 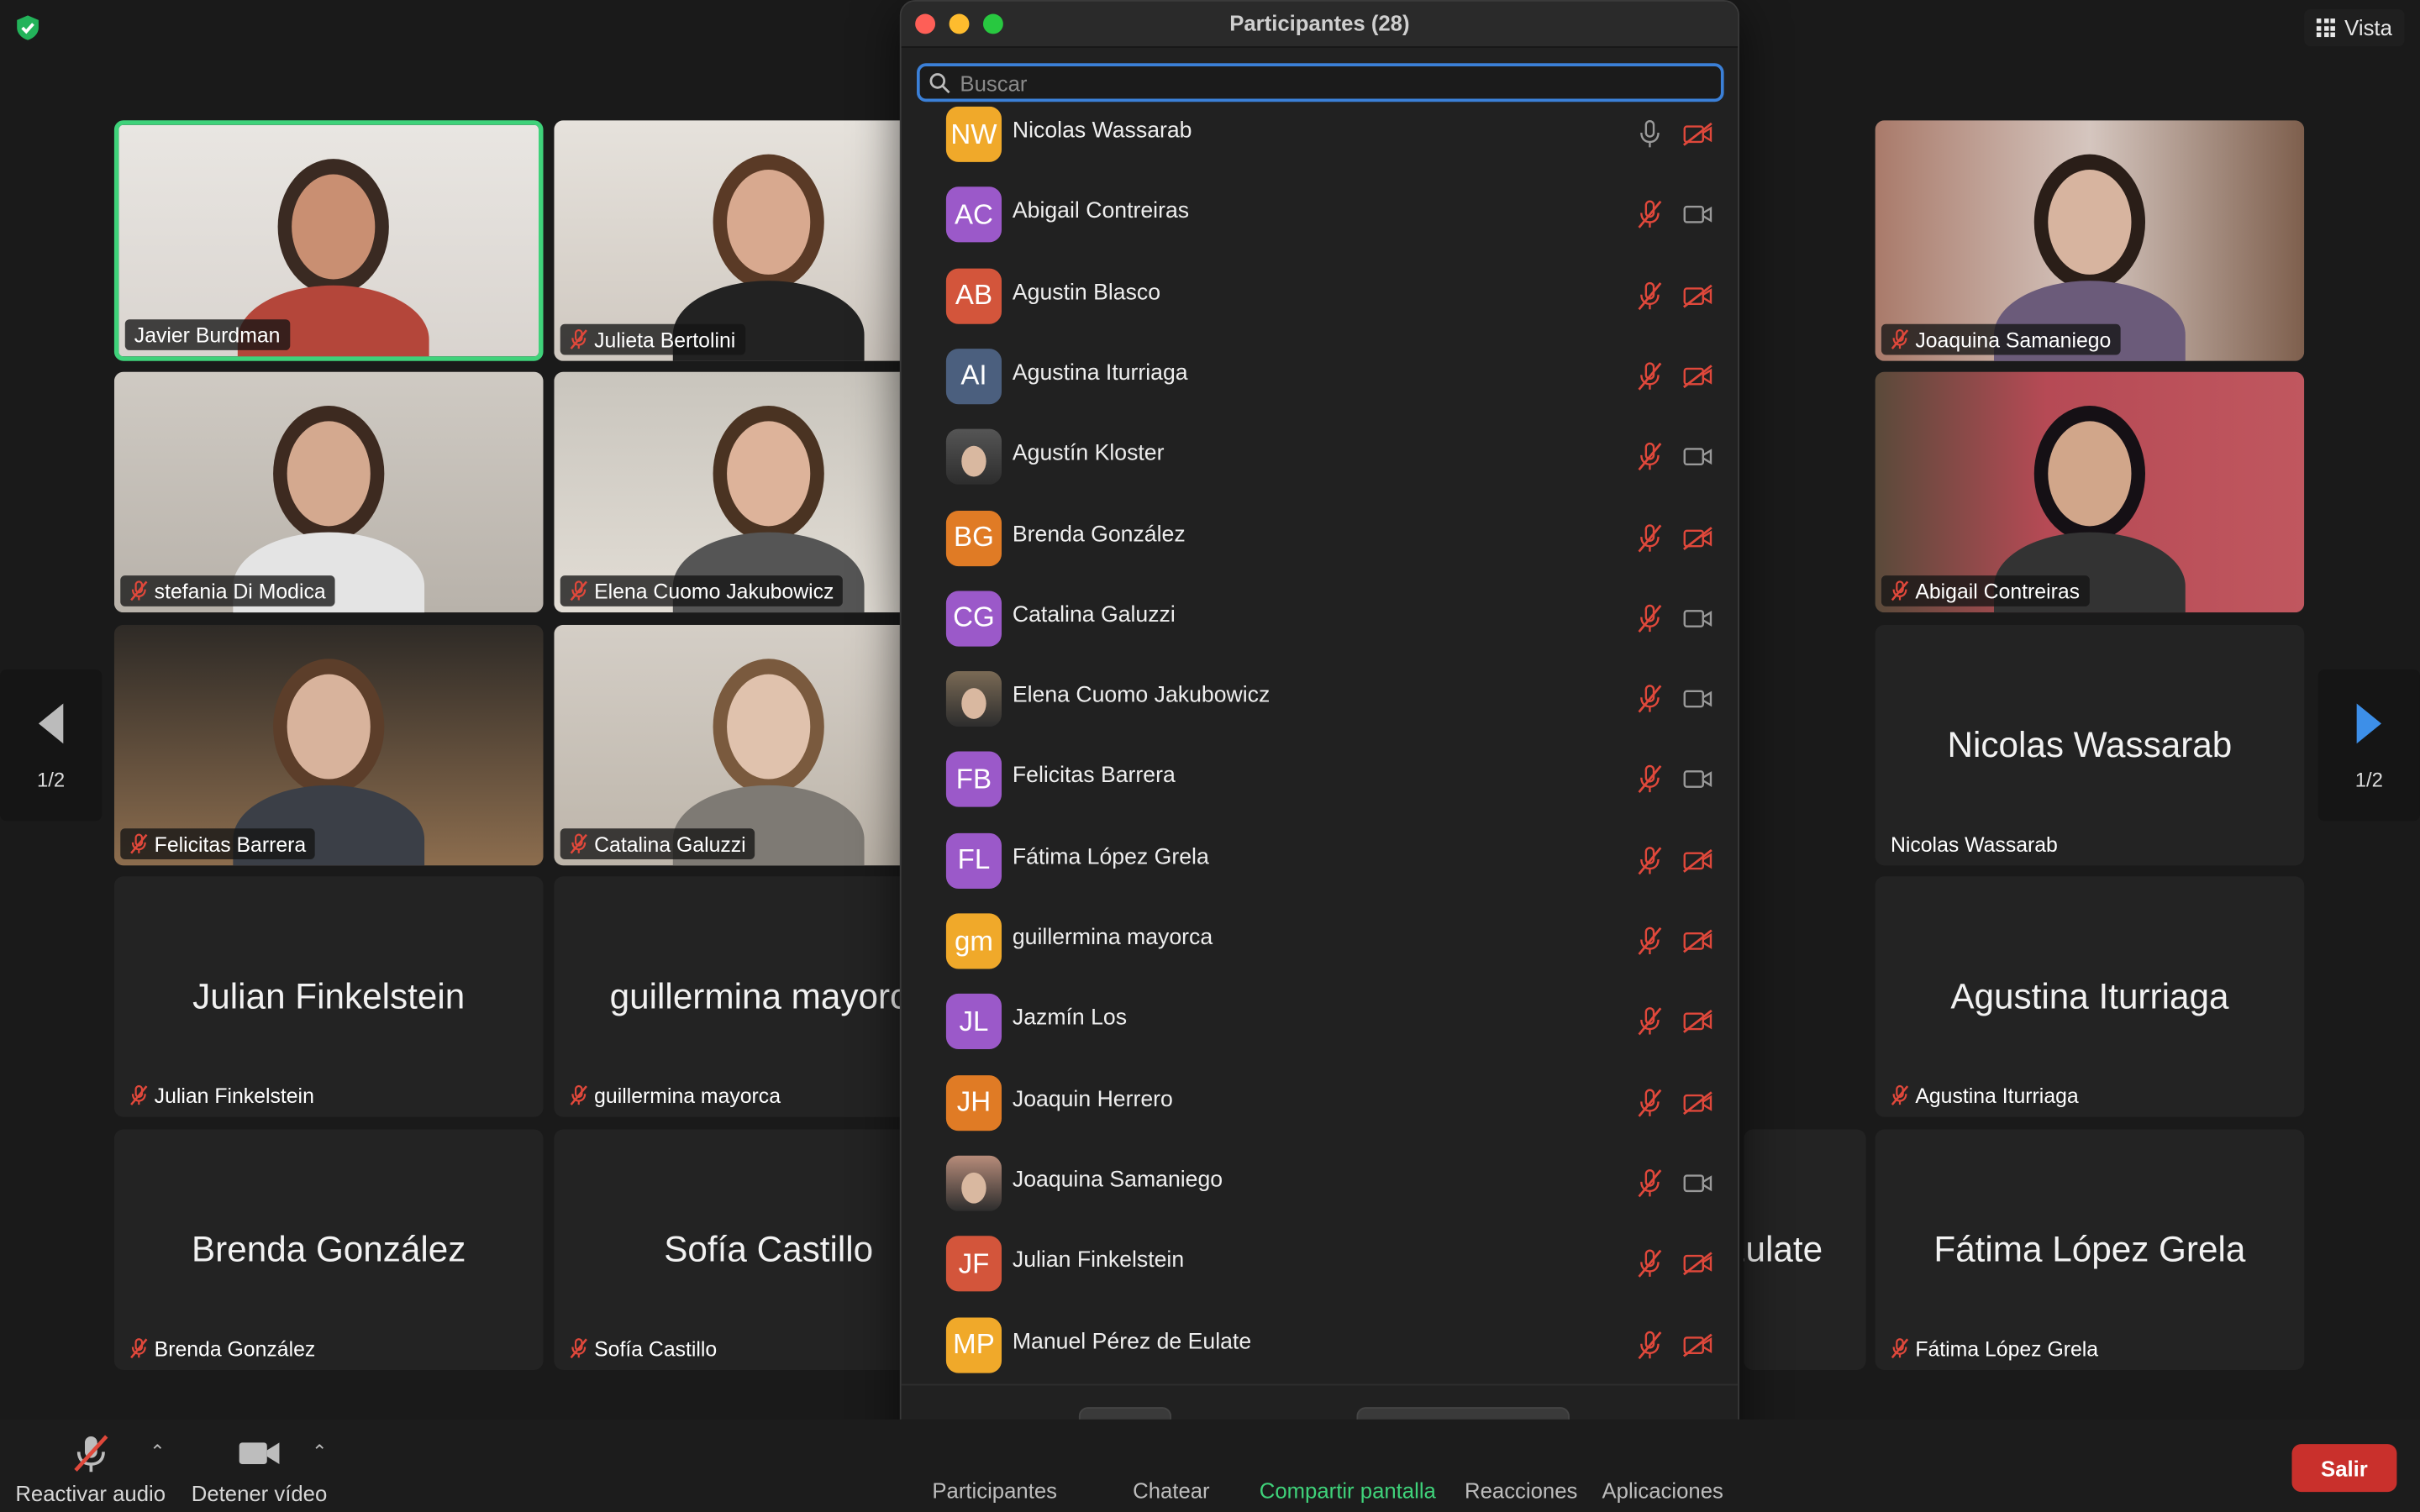 I want to click on tab-reactions: Reacciones, so click(x=1521, y=1490).